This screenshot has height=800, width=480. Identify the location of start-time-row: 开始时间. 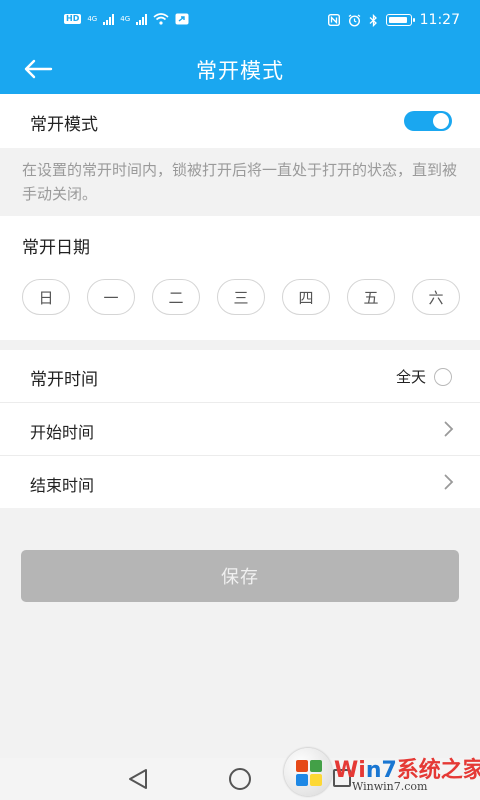
(240, 428).